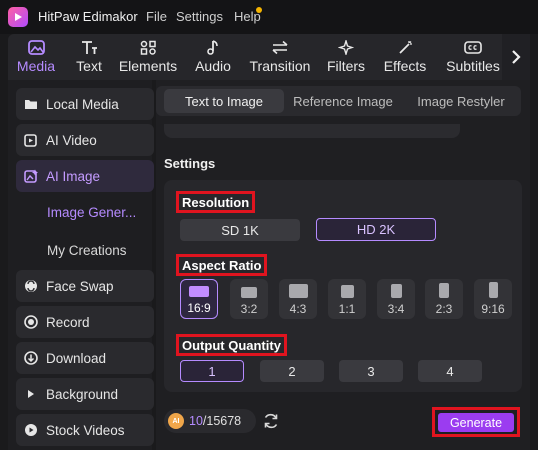  Describe the element at coordinates (347, 309) in the screenshot. I see `ratio-label: 1:1` at that location.